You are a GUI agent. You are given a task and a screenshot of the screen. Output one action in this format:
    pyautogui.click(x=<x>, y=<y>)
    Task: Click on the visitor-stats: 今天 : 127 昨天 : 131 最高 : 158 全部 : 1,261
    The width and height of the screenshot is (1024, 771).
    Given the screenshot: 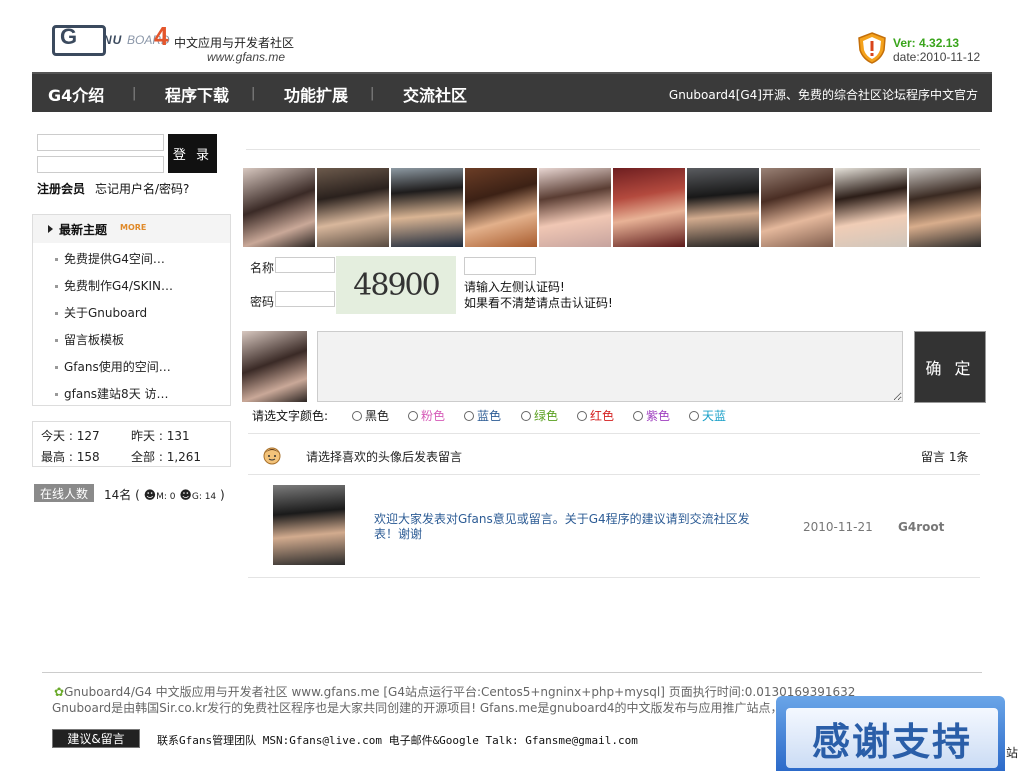 What is the action you would take?
    pyautogui.click(x=131, y=444)
    